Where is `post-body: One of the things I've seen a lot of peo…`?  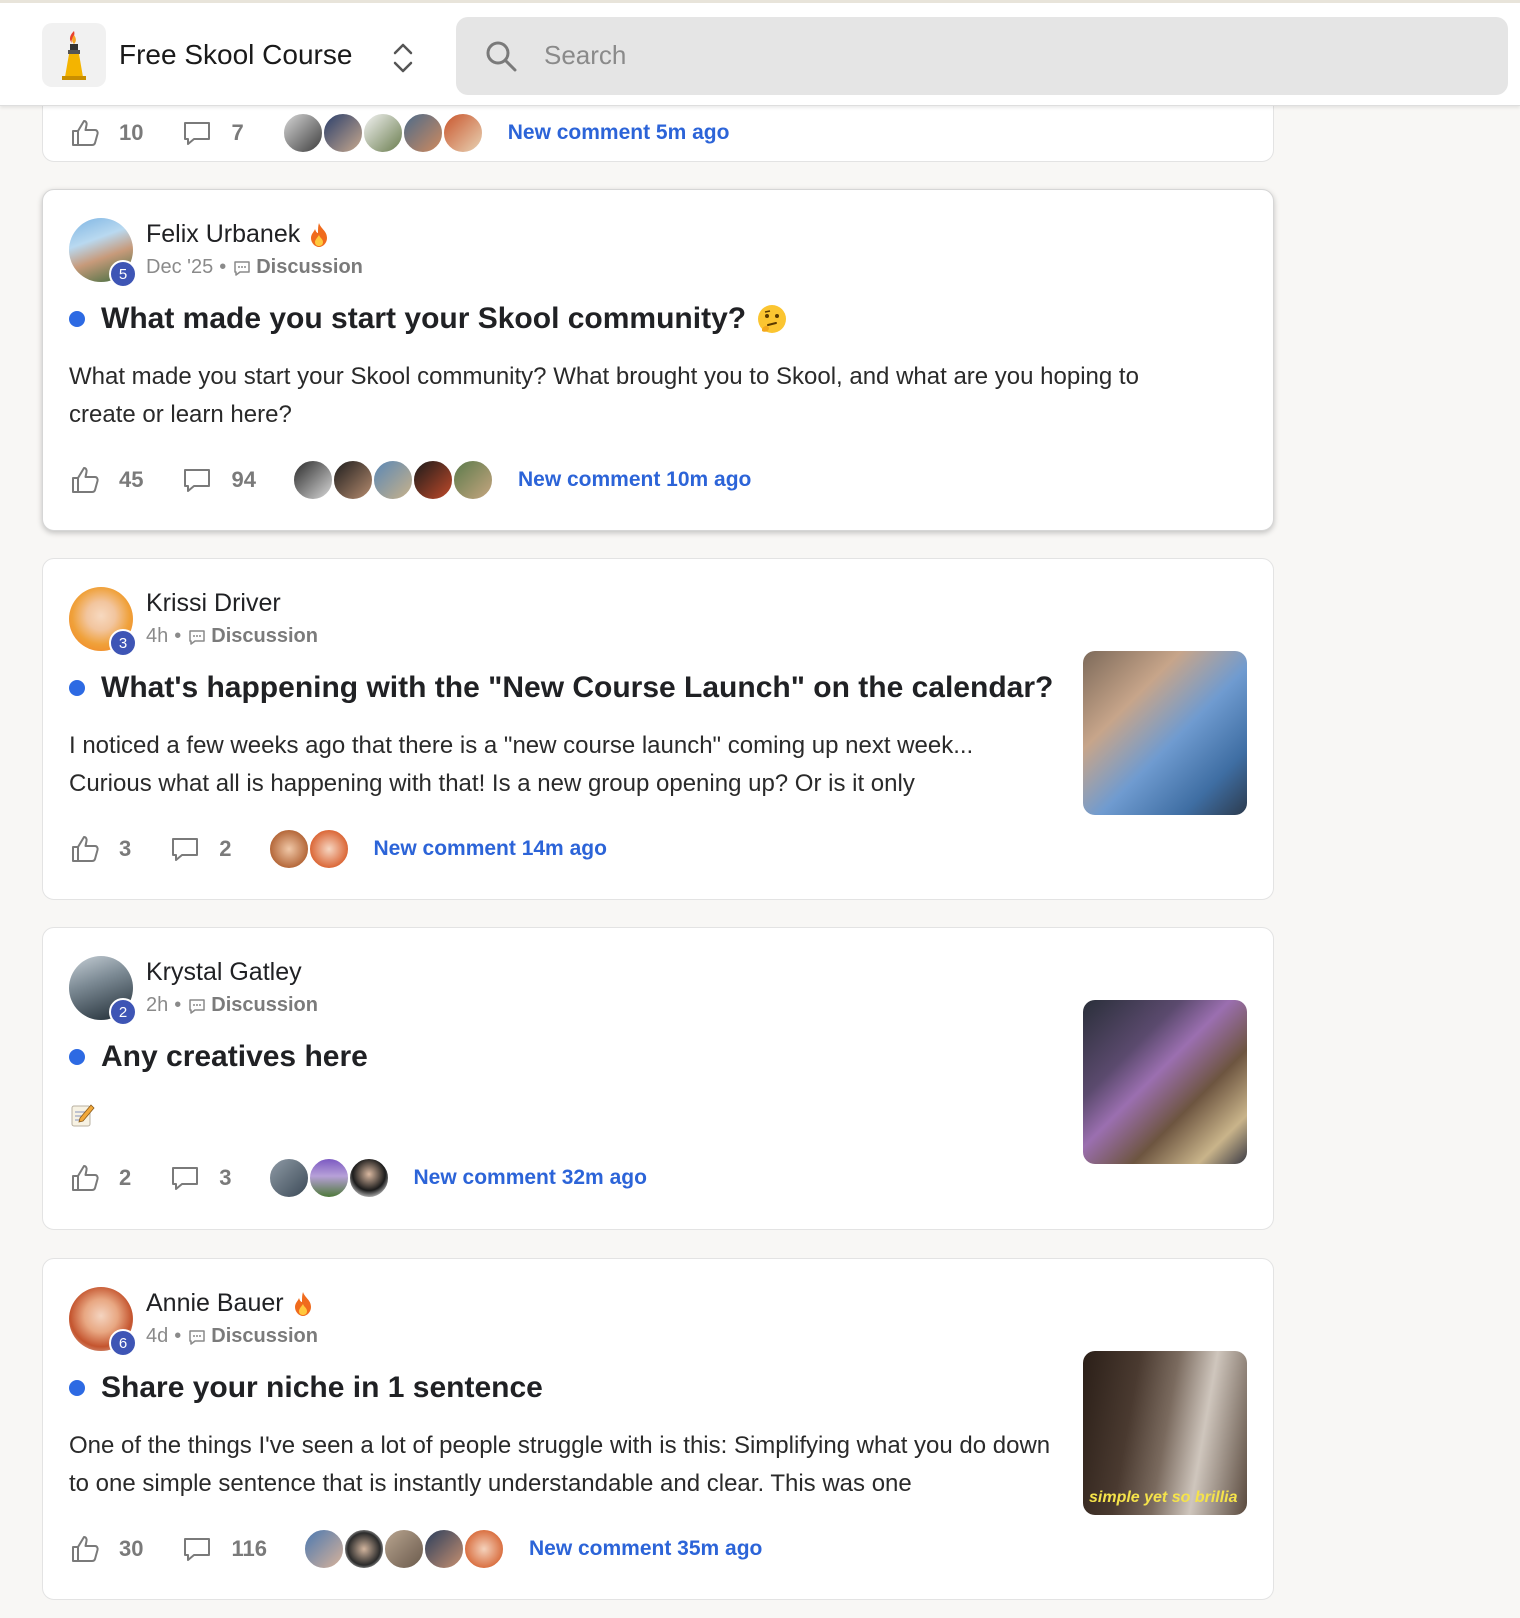 post-body: One of the things I've seen a lot of peo… is located at coordinates (561, 1465).